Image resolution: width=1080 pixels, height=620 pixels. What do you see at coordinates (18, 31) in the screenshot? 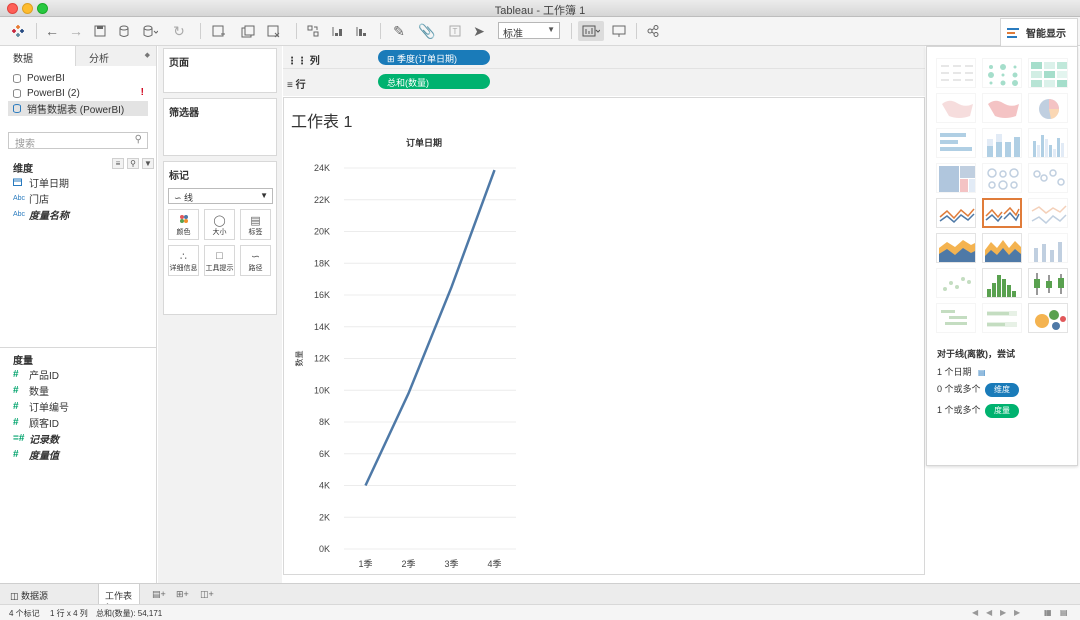
I see `tableau-logo-icon` at bounding box center [18, 31].